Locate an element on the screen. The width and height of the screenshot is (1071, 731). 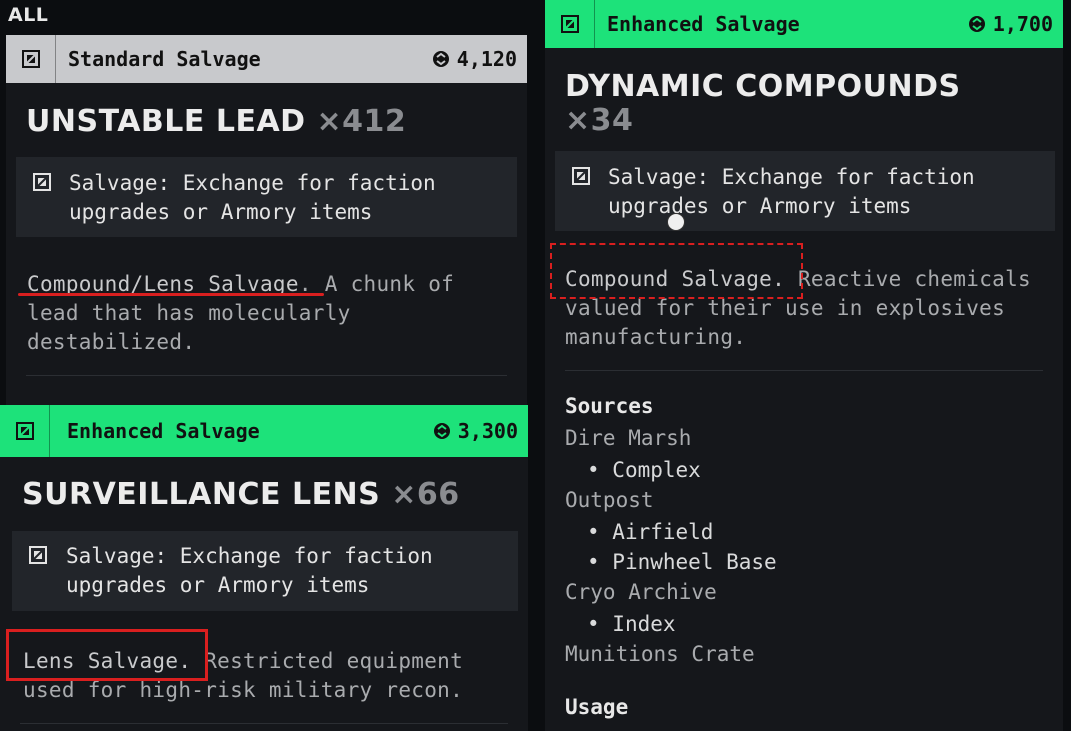
item-count: ×66 is located at coordinates (425, 494).